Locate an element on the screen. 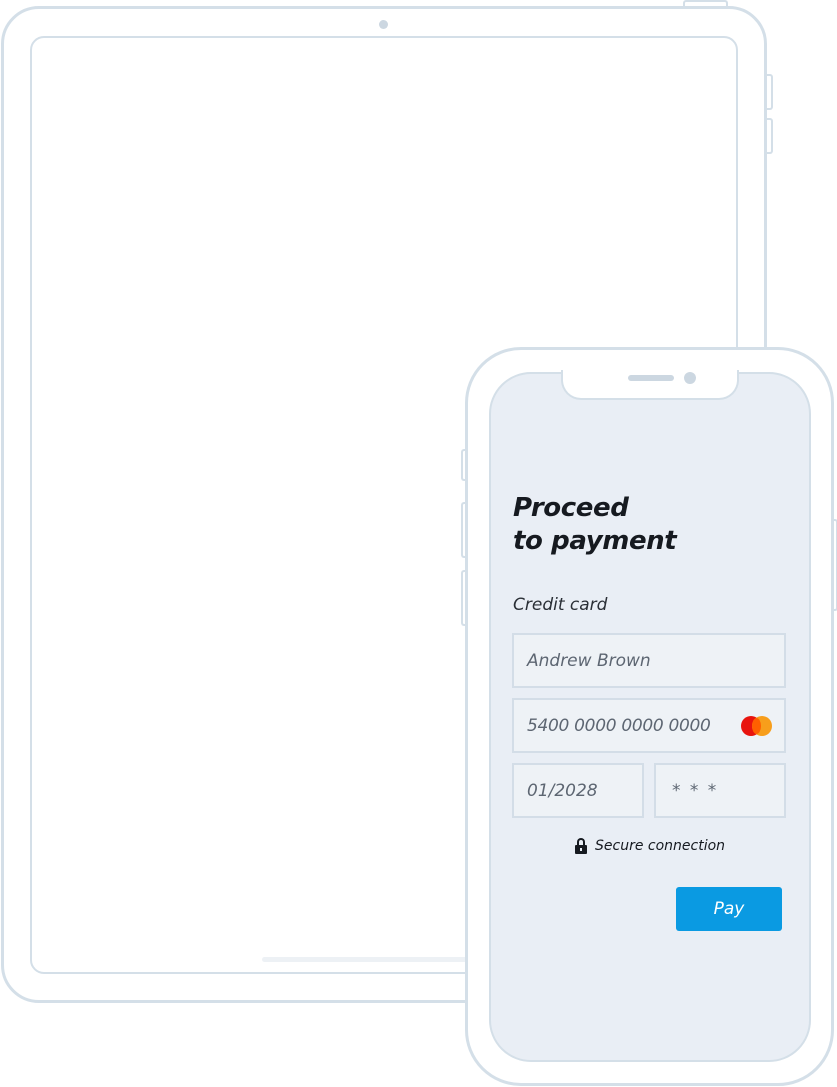 The image size is (837, 1087). mastercard-icon is located at coordinates (757, 726).